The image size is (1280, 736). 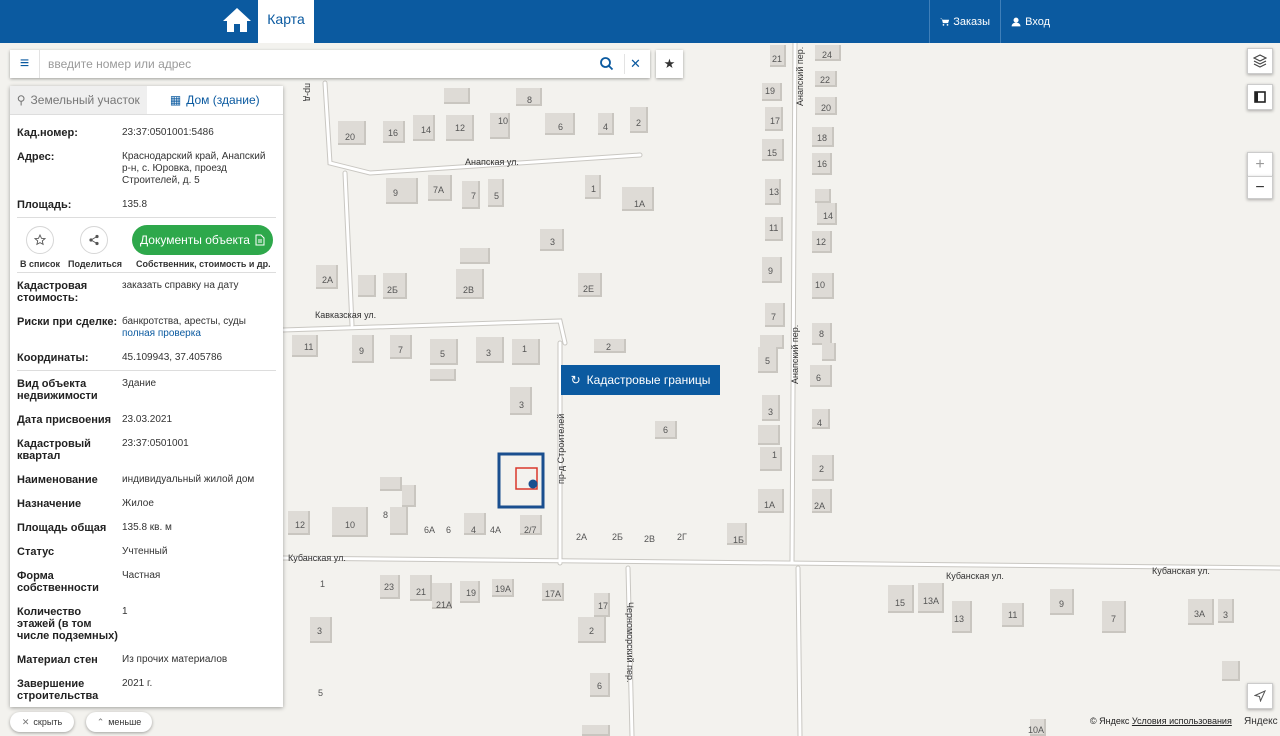 I want to click on building-icon: ▦, so click(x=175, y=100).